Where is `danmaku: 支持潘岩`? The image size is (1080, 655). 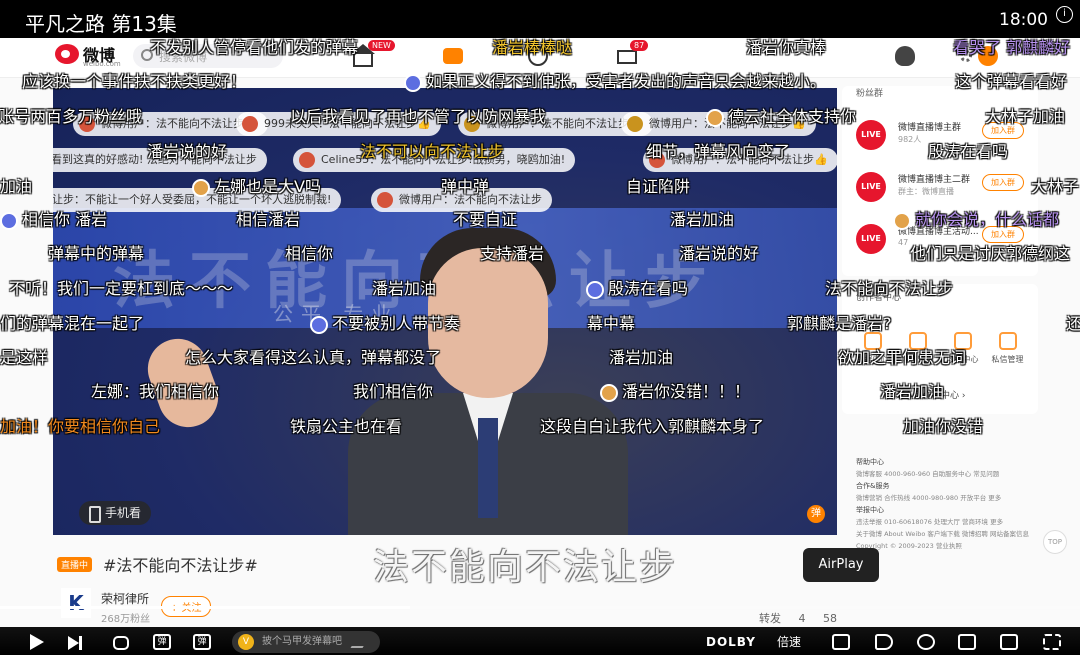 danmaku: 支持潘岩 is located at coordinates (512, 253).